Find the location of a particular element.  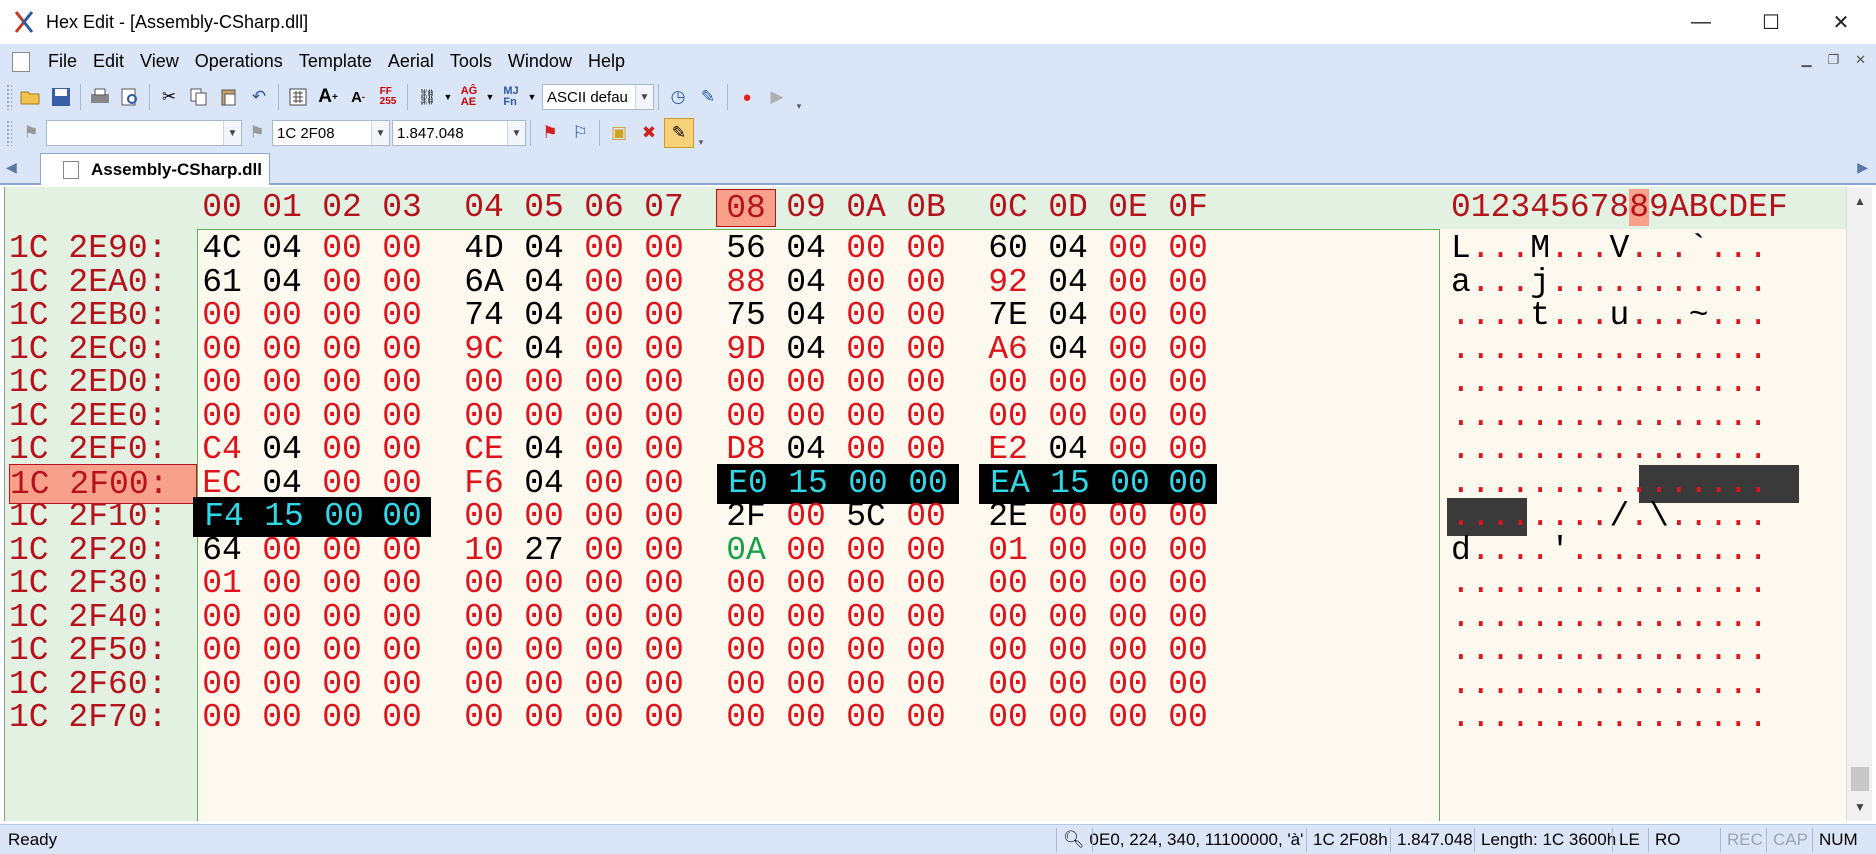

font-increase-icon: A + is located at coordinates (328, 97).